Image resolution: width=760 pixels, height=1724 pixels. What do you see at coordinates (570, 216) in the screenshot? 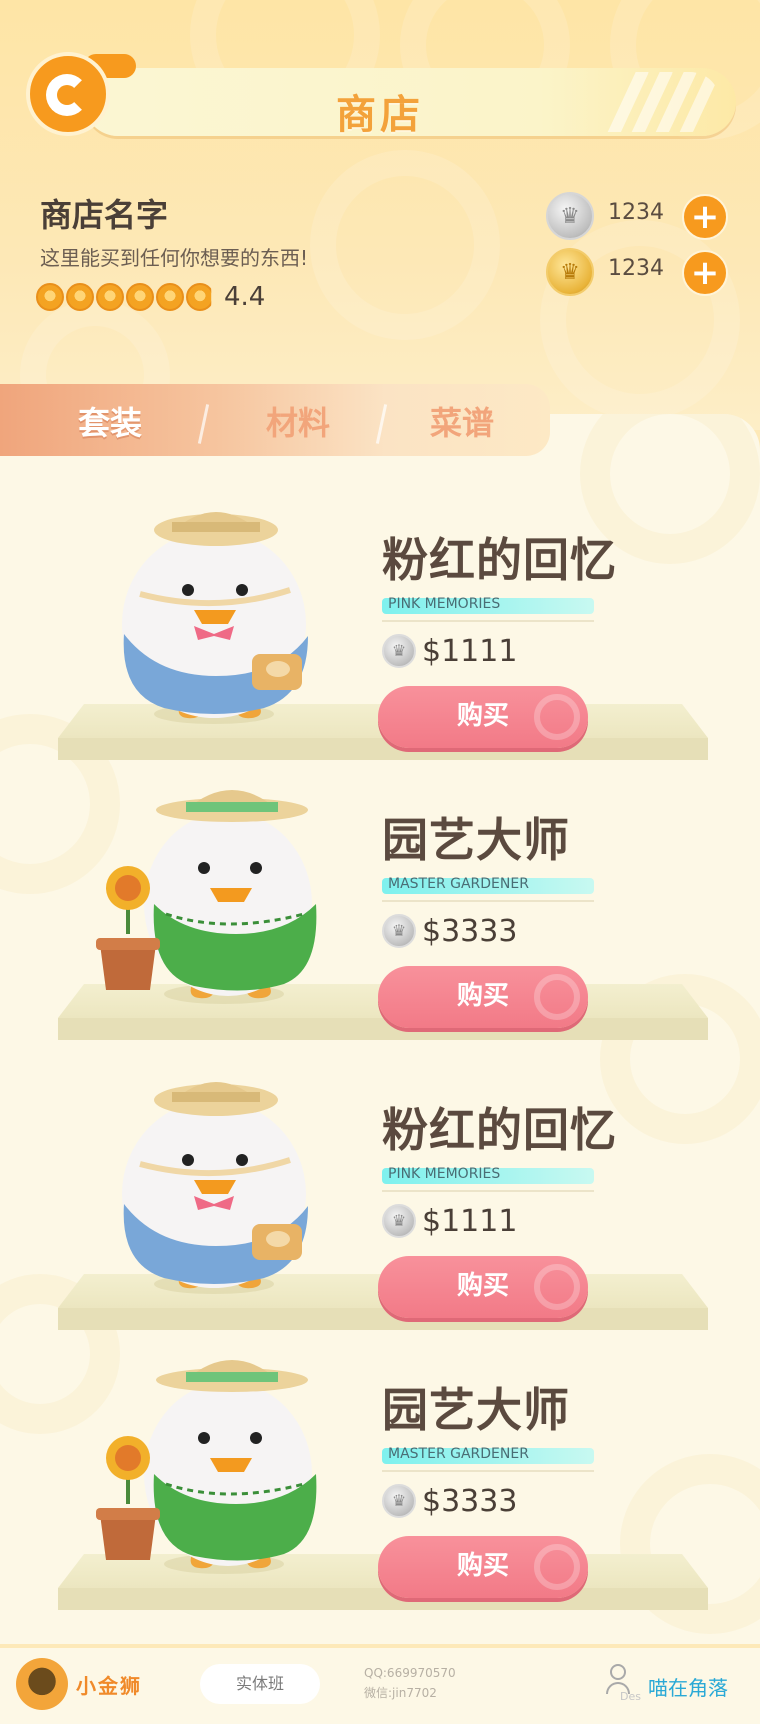
I see `silver-crown-coin-icon: ♛` at bounding box center [570, 216].